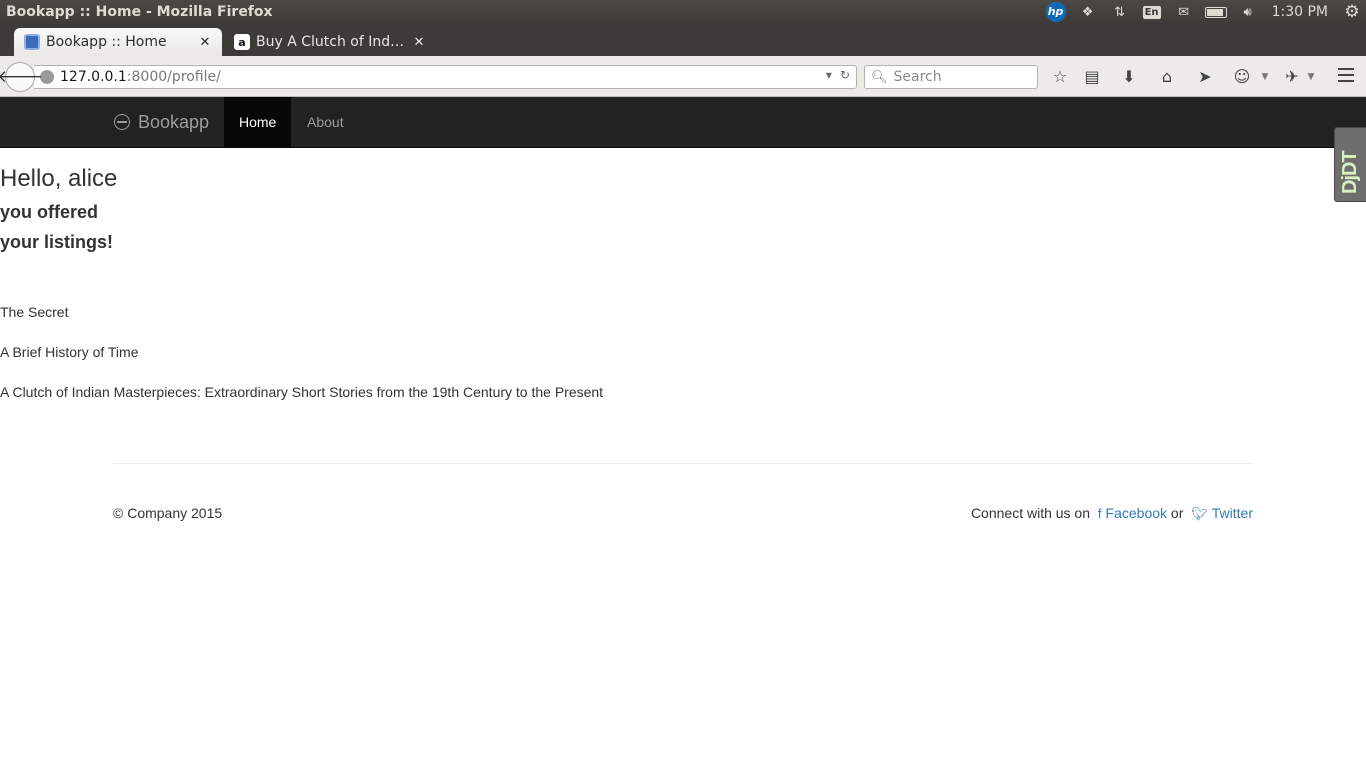 Image resolution: width=1366 pixels, height=768 pixels. I want to click on search-placeholder: Search, so click(917, 77).